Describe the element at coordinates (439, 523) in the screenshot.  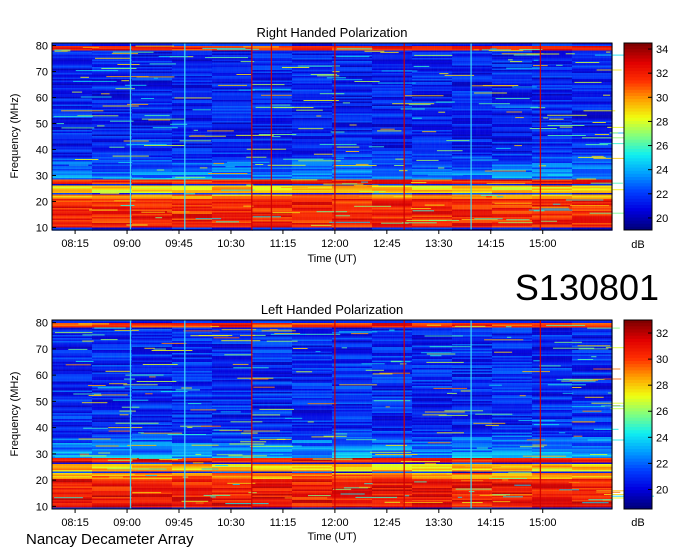
I see `x-tick-label: 13:30` at that location.